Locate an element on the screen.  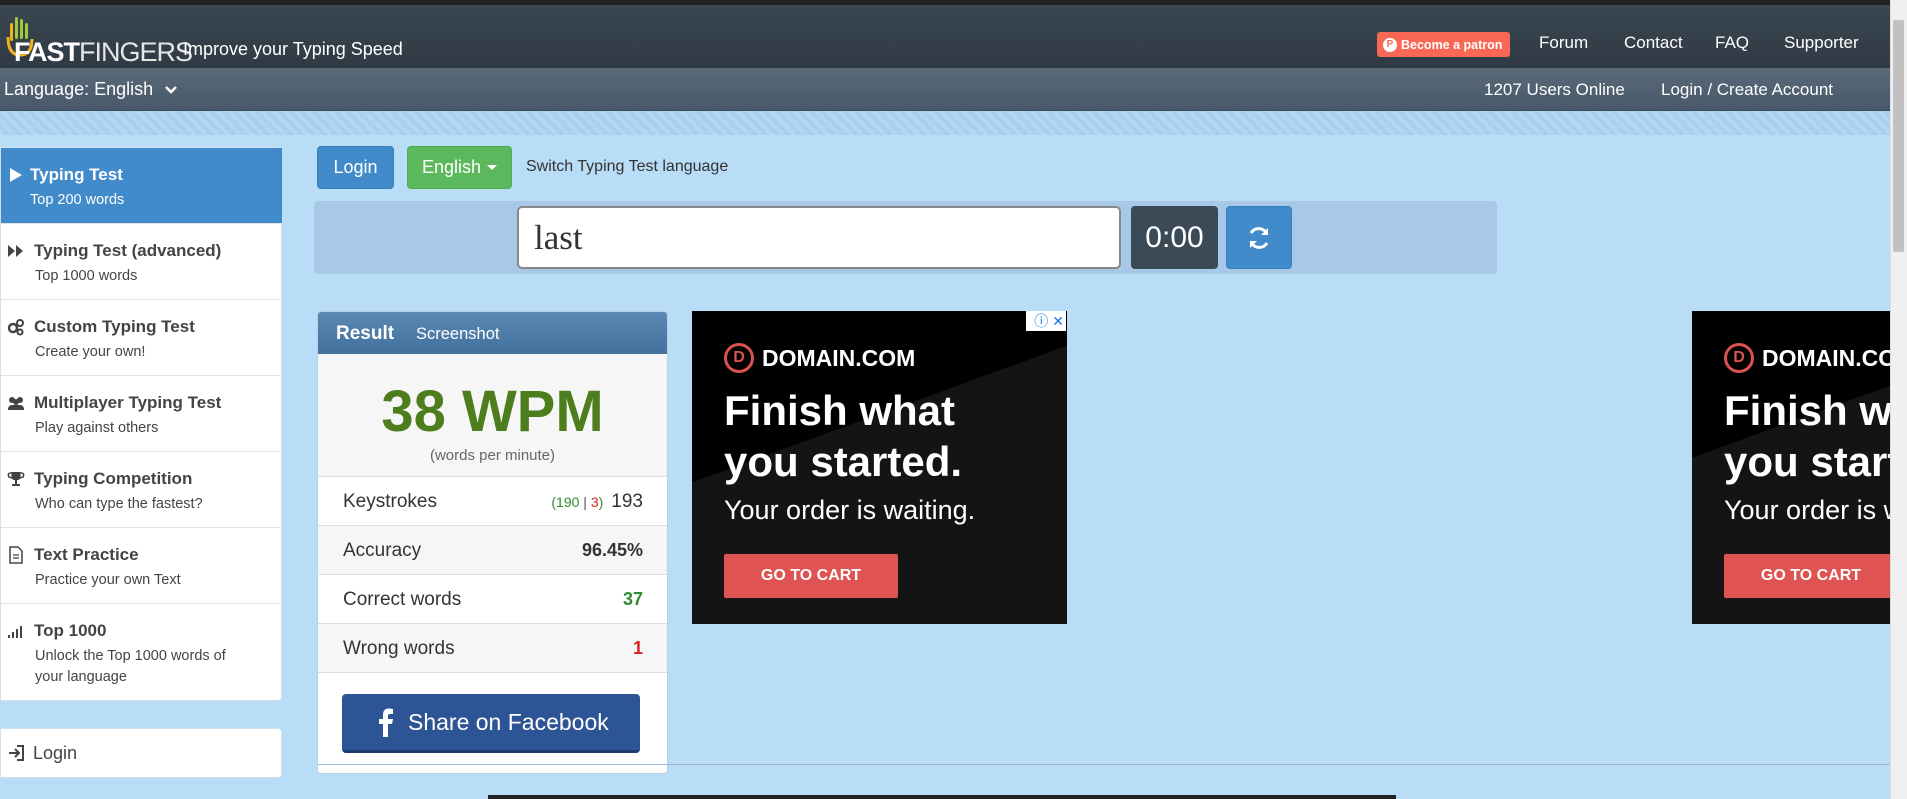
timer: 0:00 is located at coordinates (1174, 237).